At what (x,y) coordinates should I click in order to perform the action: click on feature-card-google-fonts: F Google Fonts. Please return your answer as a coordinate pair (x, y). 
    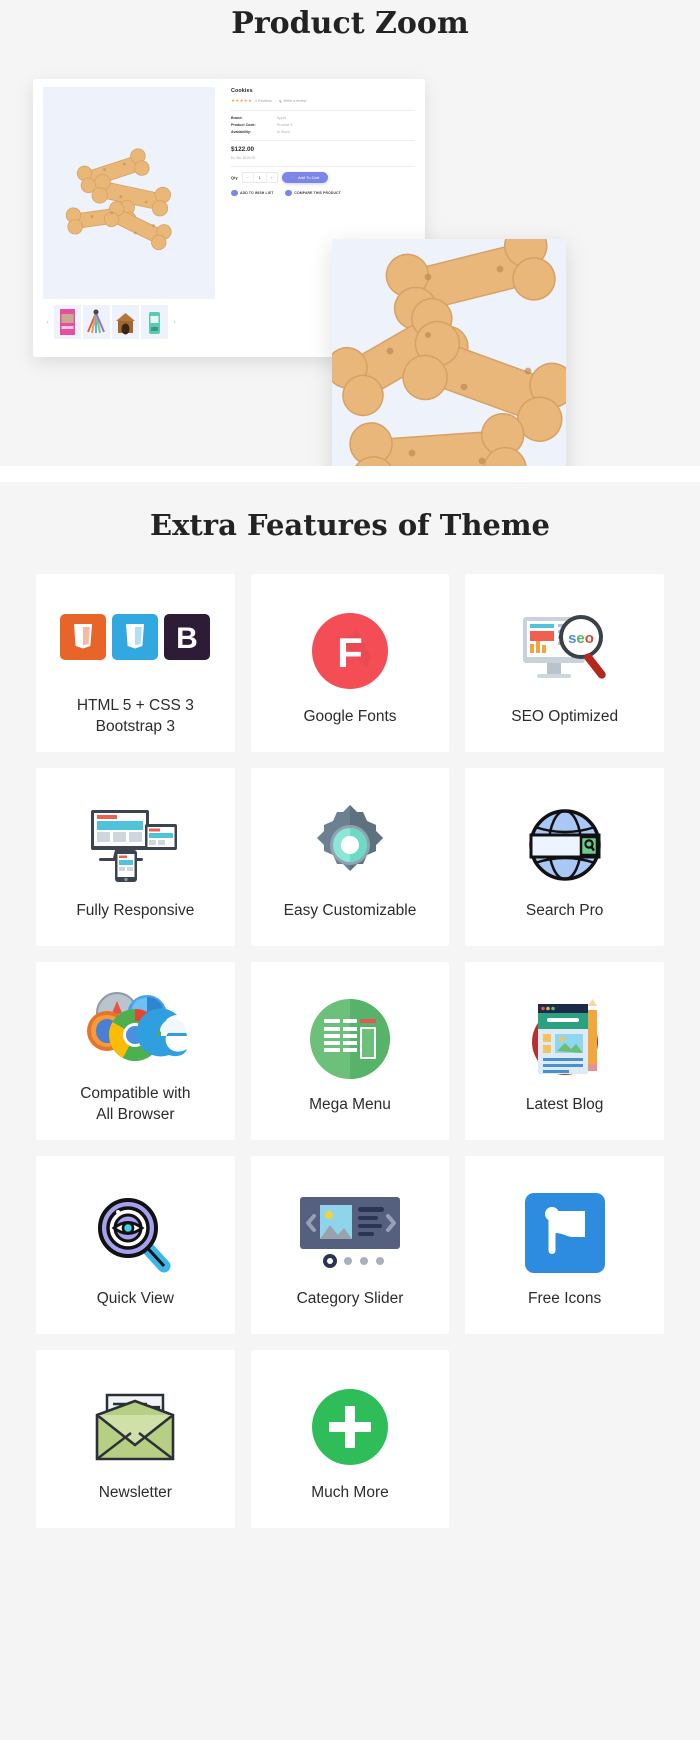
    Looking at the image, I should click on (350, 663).